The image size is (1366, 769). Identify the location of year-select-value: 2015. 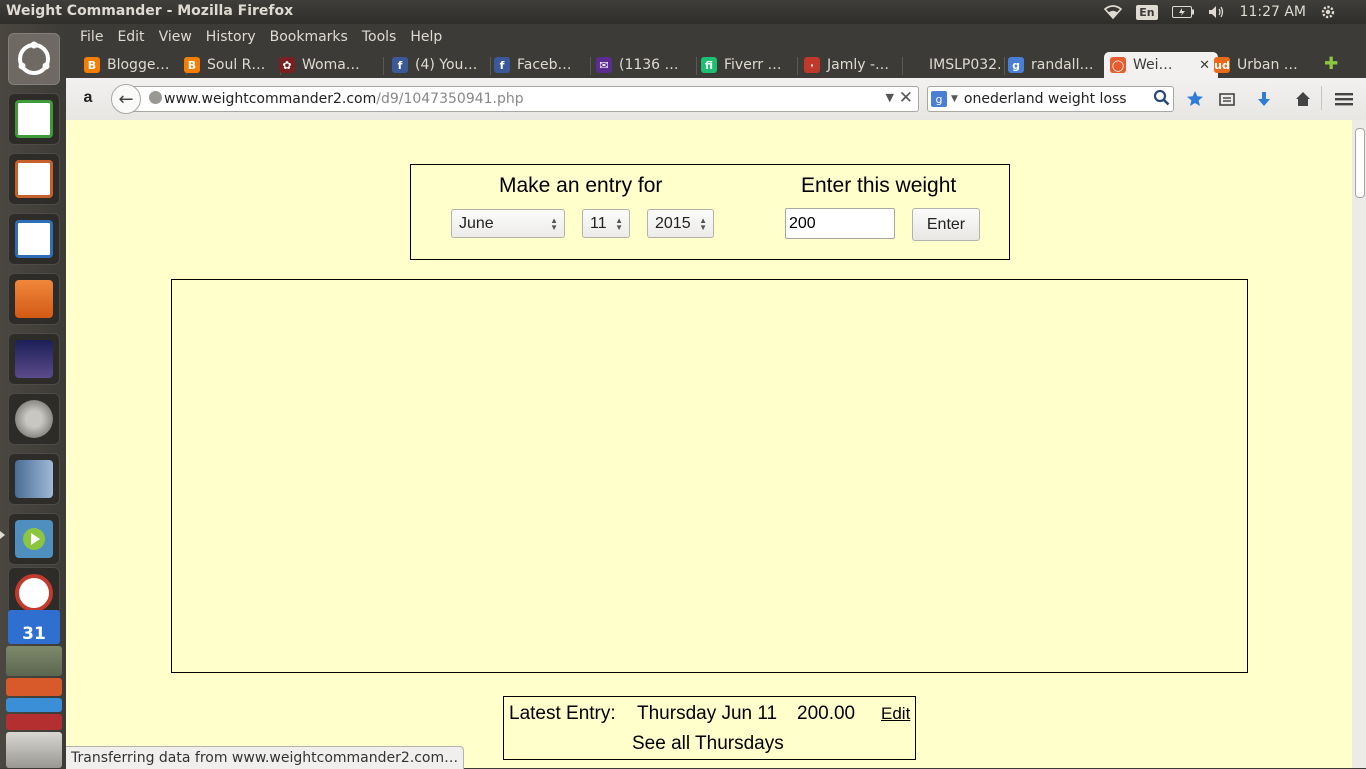
(673, 223).